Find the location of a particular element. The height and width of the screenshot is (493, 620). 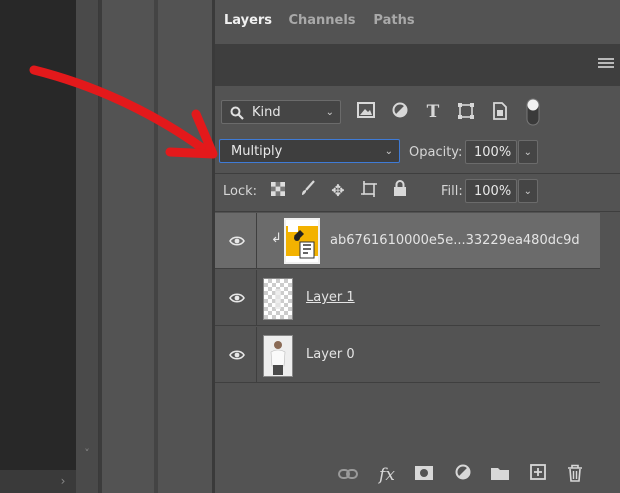

add-mask-icon is located at coordinates (424, 475).